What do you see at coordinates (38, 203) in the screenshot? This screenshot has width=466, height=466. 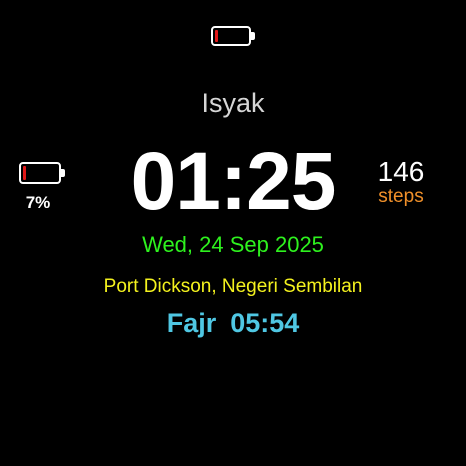 I see `battery-percent: 7%` at bounding box center [38, 203].